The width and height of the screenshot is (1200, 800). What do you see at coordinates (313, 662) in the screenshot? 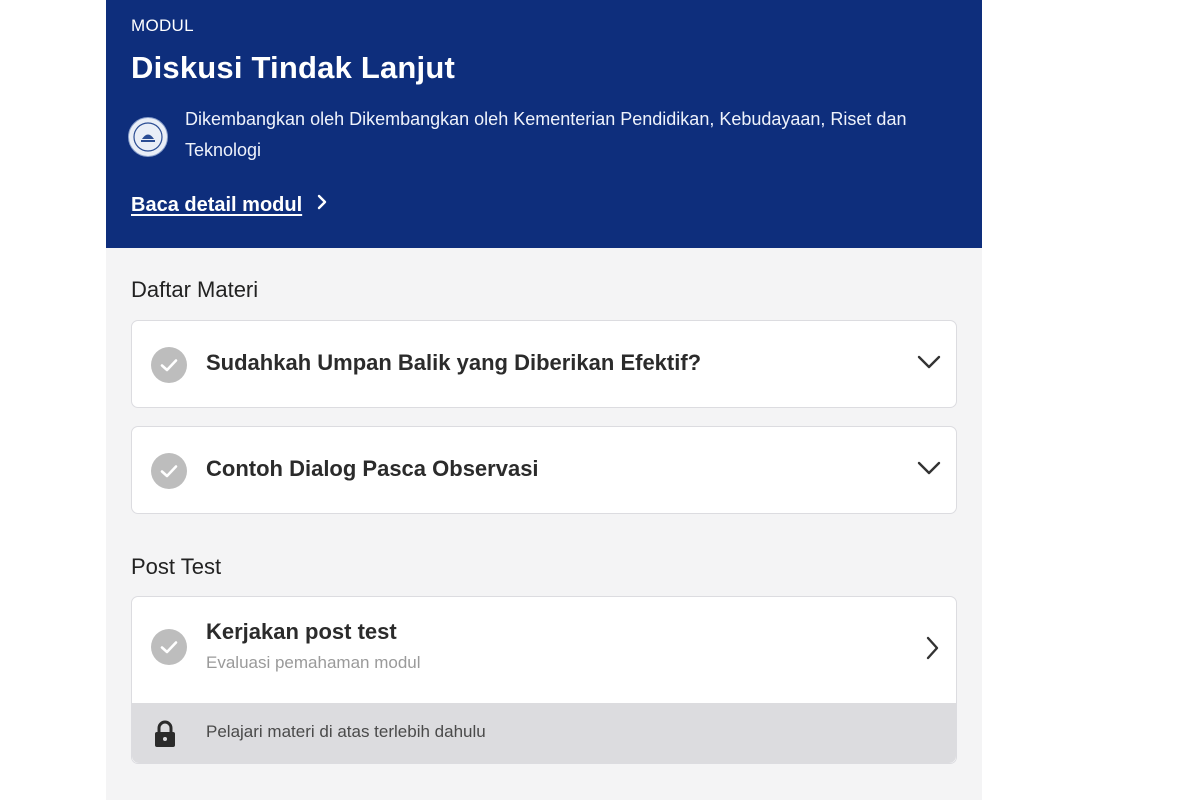
I see `post-test-subtitle: Evaluasi pemahaman modul` at bounding box center [313, 662].